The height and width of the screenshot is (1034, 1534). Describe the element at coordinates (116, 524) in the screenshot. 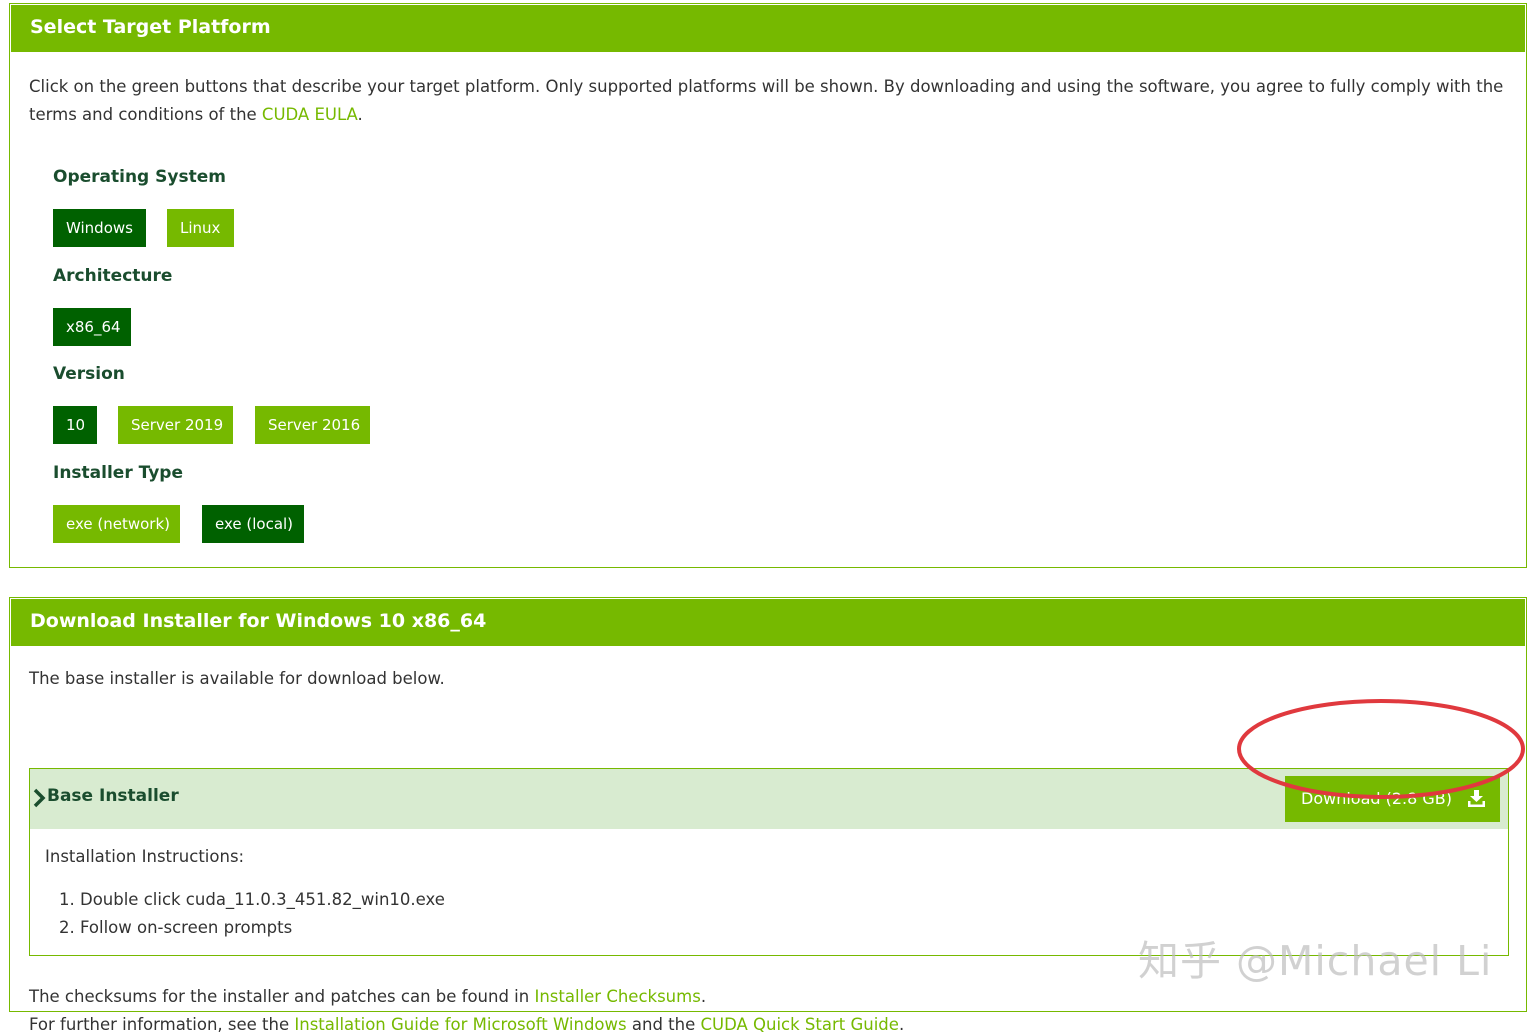

I see `installer-type-network: exe (network)` at that location.